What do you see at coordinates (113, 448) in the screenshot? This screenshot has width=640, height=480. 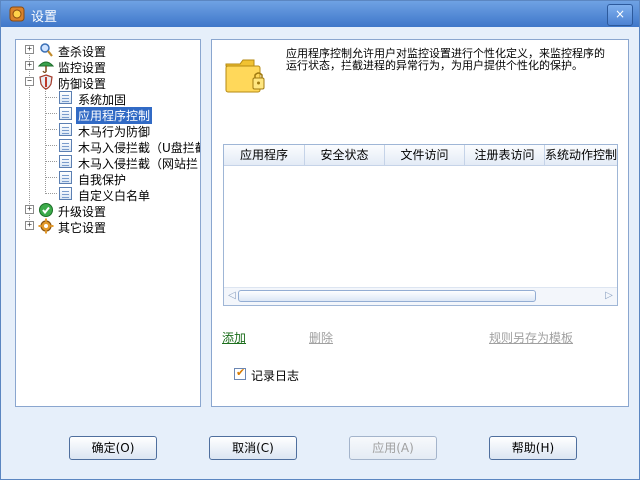 I see `ok-button: 确定(O)` at bounding box center [113, 448].